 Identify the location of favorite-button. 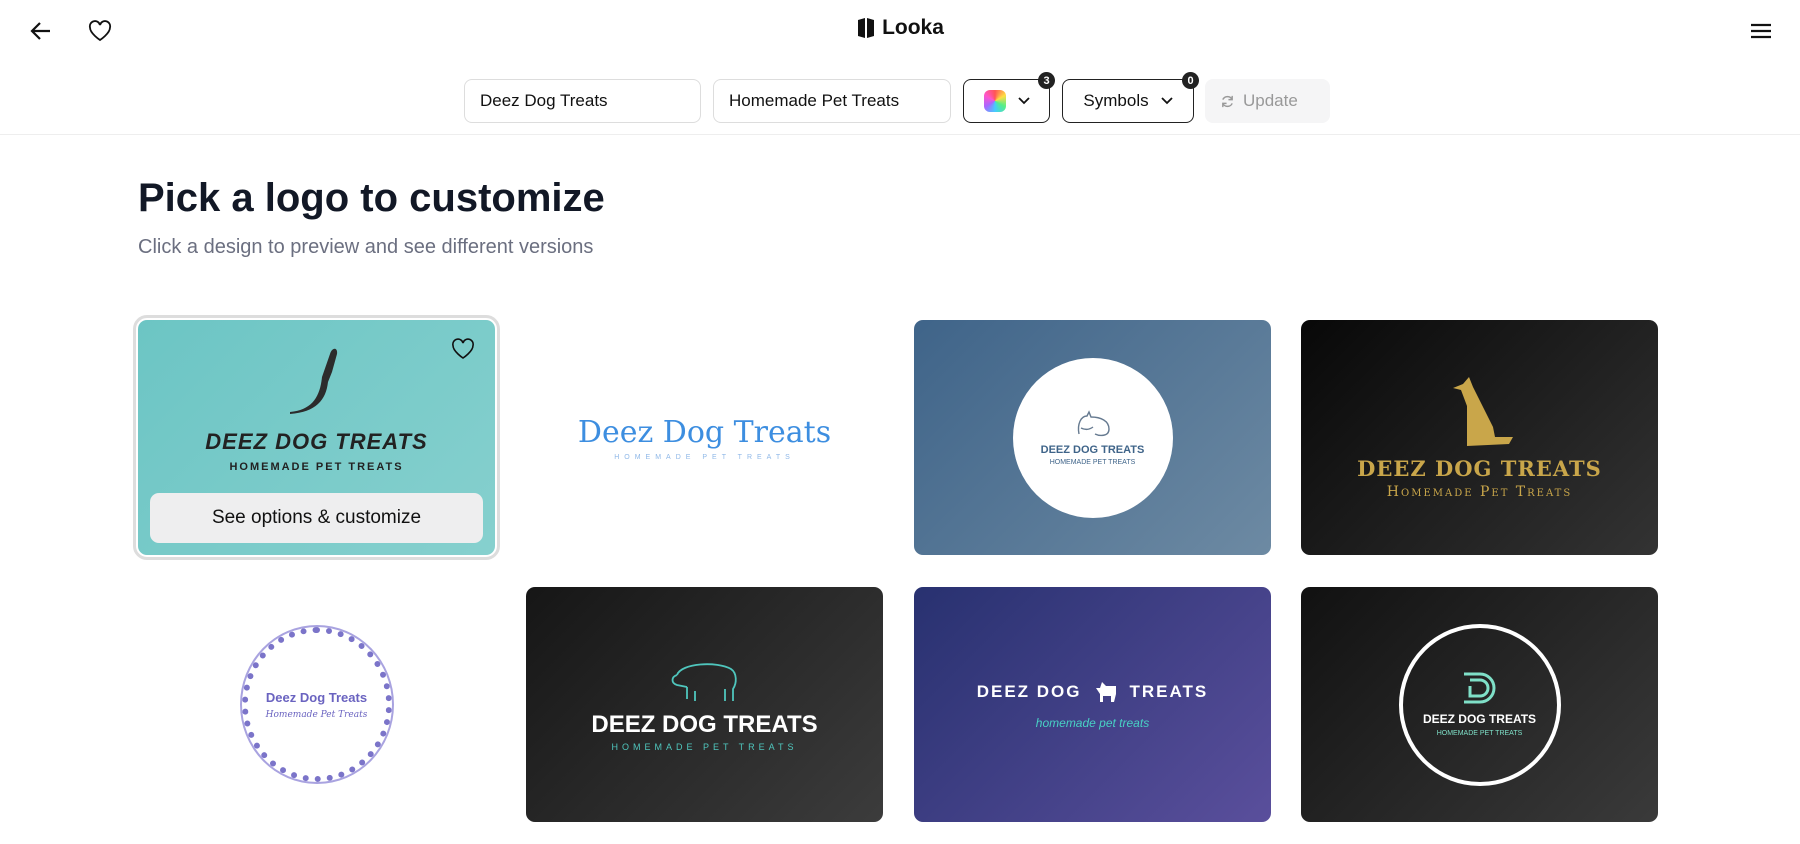
(463, 351).